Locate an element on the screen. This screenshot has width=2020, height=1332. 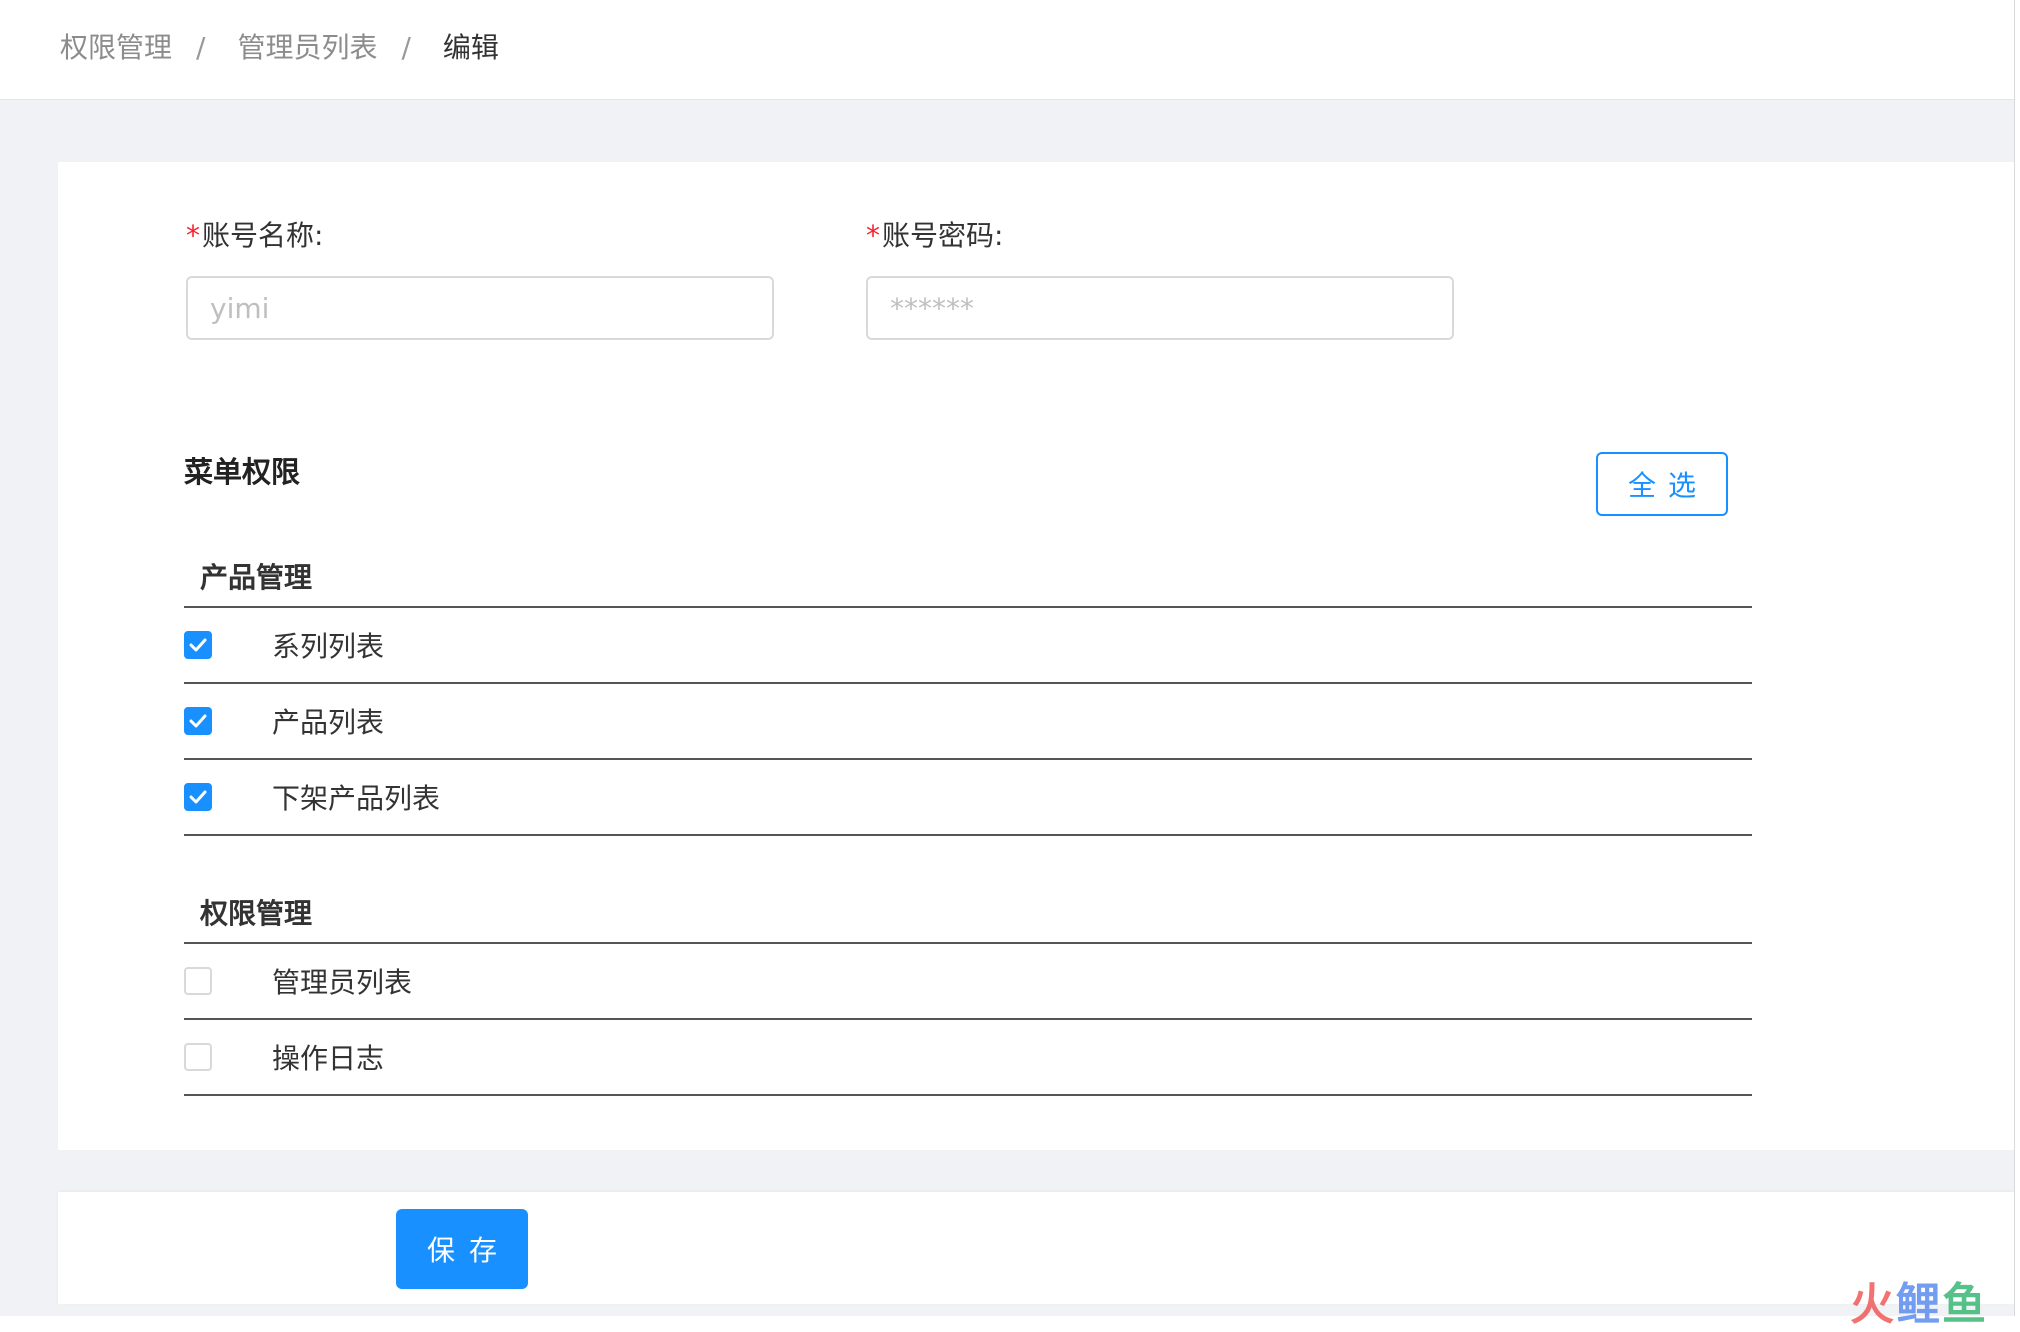
permission-label: 管理员列表 is located at coordinates (342, 981).